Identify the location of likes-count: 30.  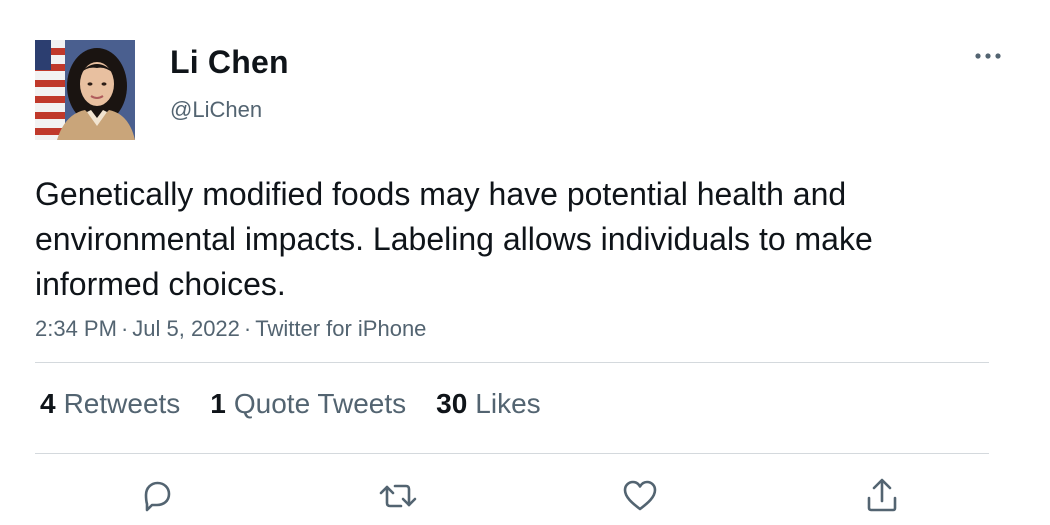
(452, 403).